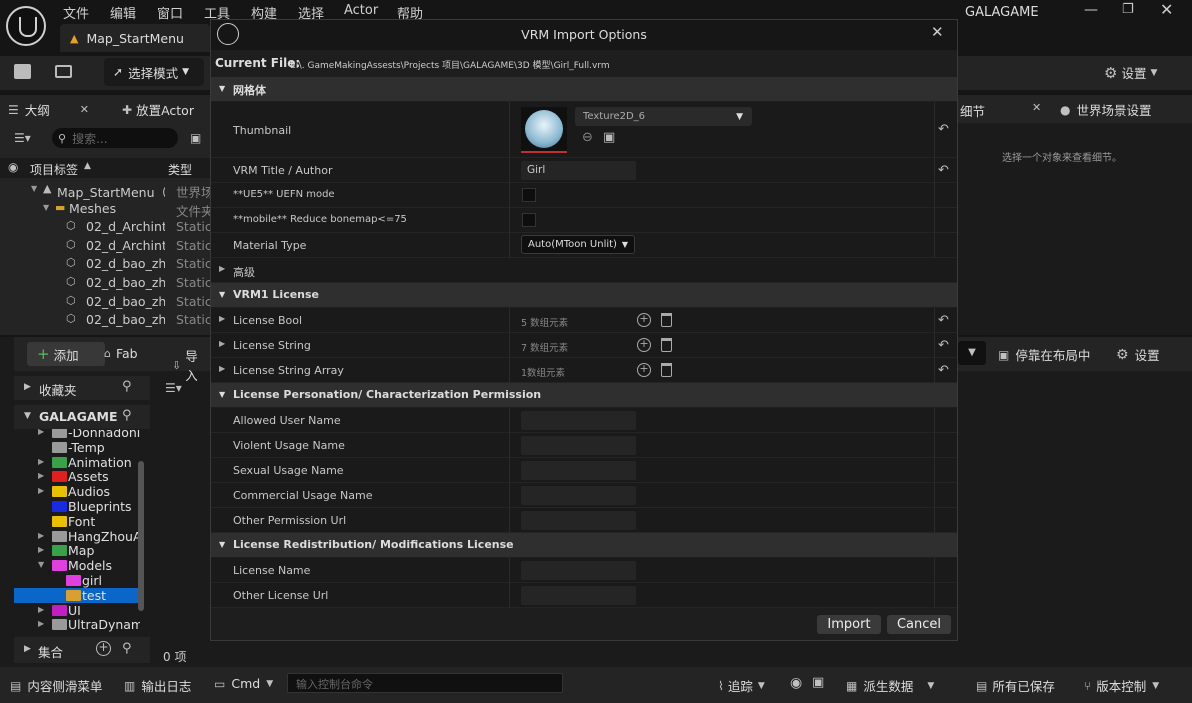 Image resolution: width=1192 pixels, height=703 pixels. What do you see at coordinates (584, 89) in the screenshot?
I see `section-mesh: ▼ 网格体` at bounding box center [584, 89].